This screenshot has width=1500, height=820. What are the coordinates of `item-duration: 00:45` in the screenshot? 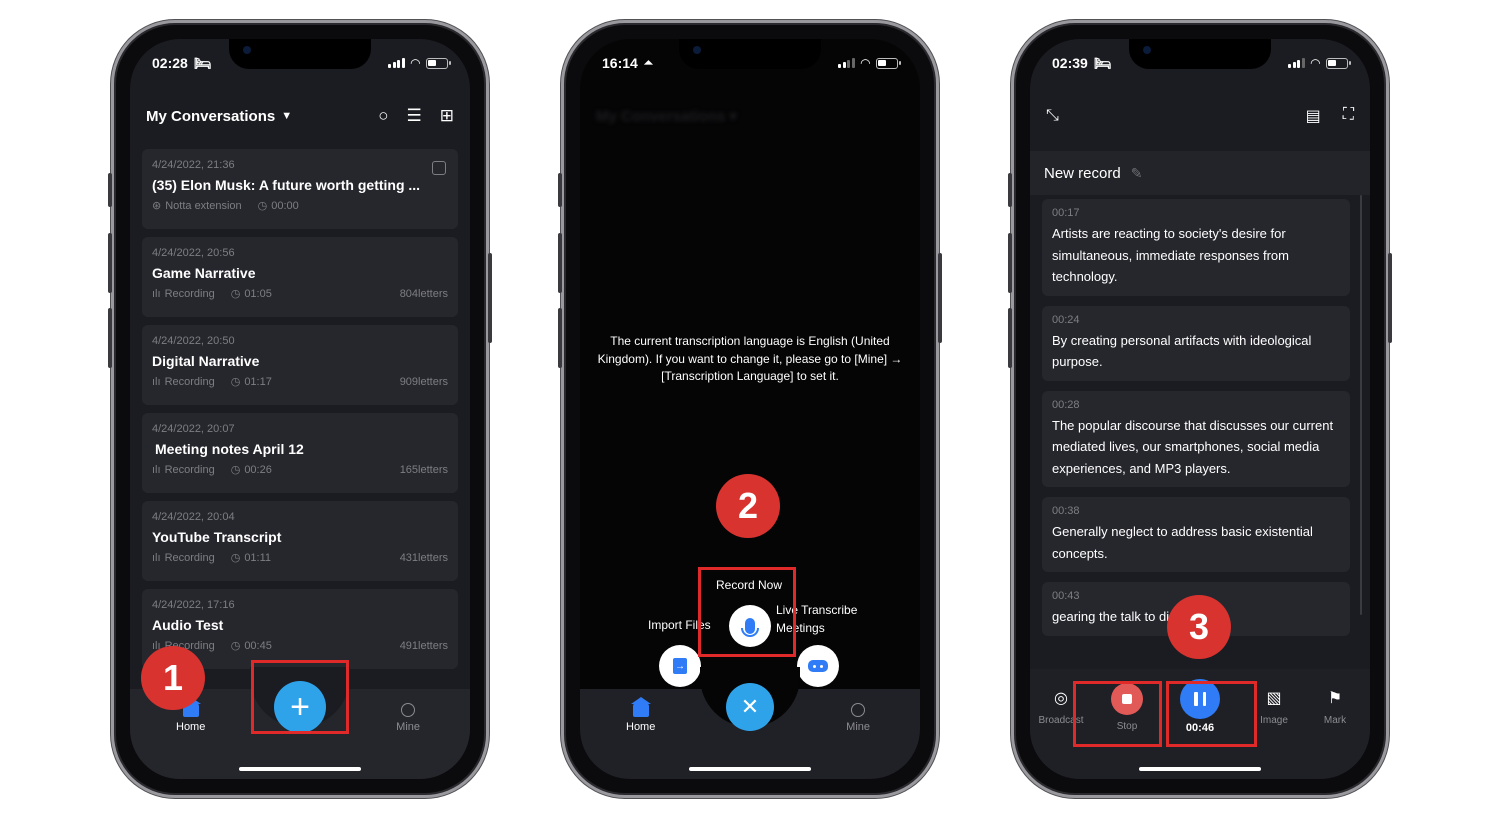 It's located at (258, 645).